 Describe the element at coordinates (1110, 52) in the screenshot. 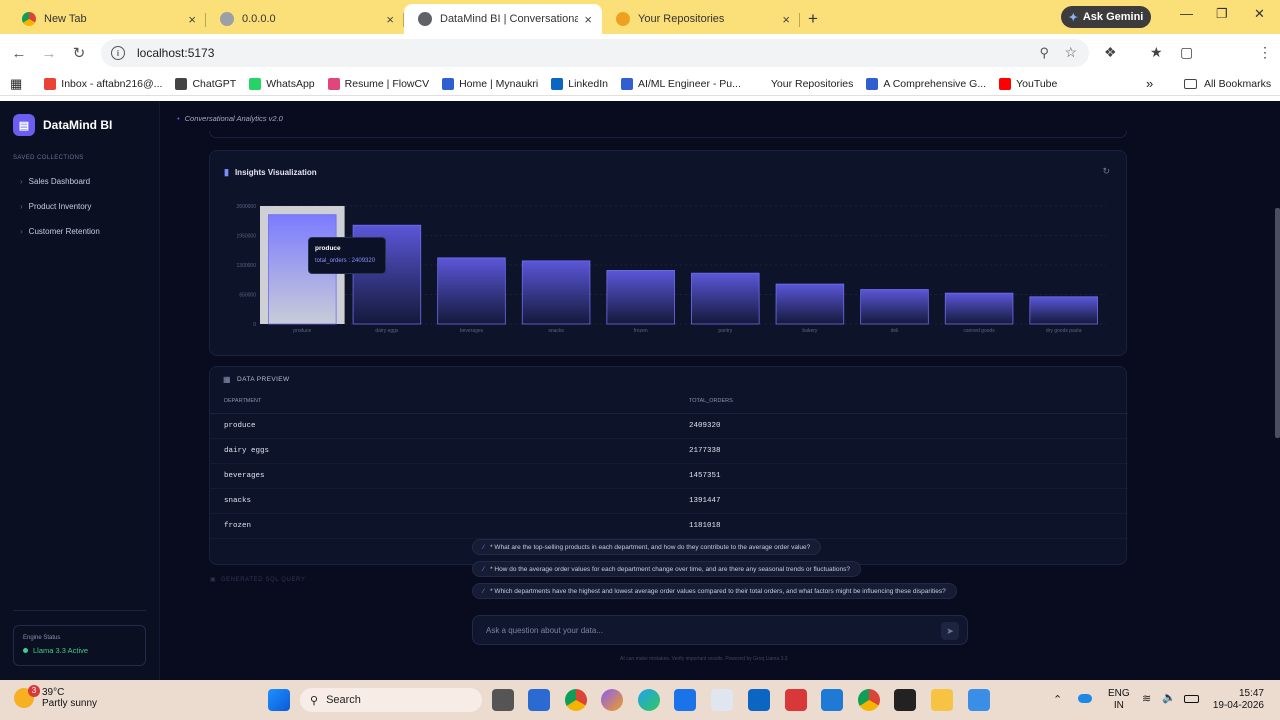

I see `extensions-icon: ❖` at that location.